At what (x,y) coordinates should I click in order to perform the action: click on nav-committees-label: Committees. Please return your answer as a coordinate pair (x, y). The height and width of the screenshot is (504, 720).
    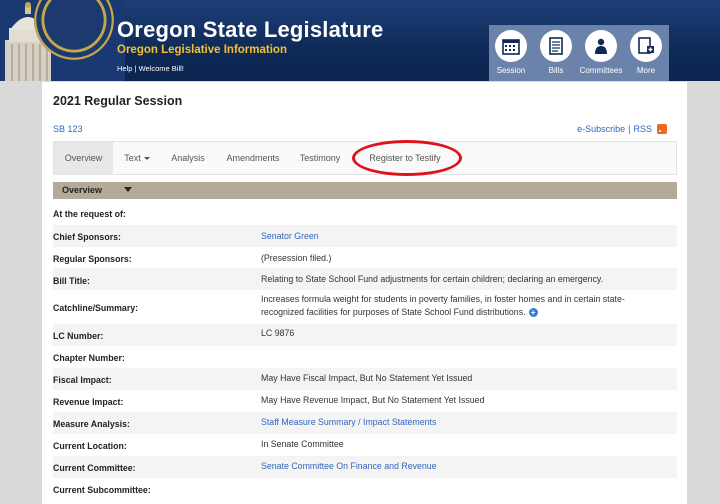
    Looking at the image, I should click on (601, 70).